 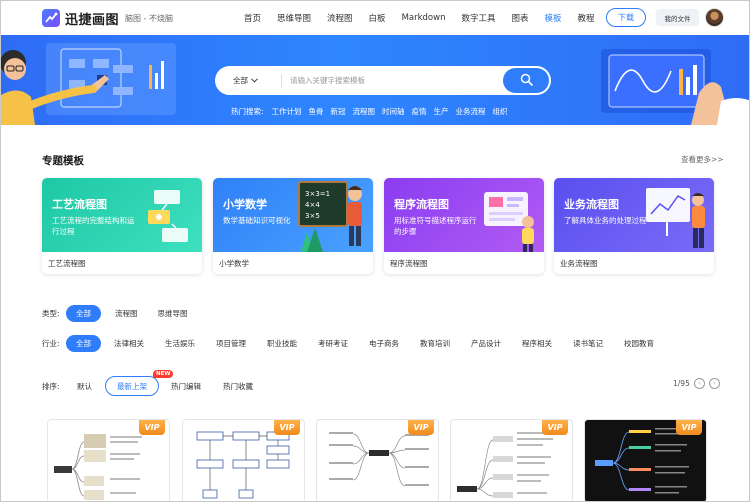 I want to click on nav-item-tutorials: 教程, so click(x=586, y=18).